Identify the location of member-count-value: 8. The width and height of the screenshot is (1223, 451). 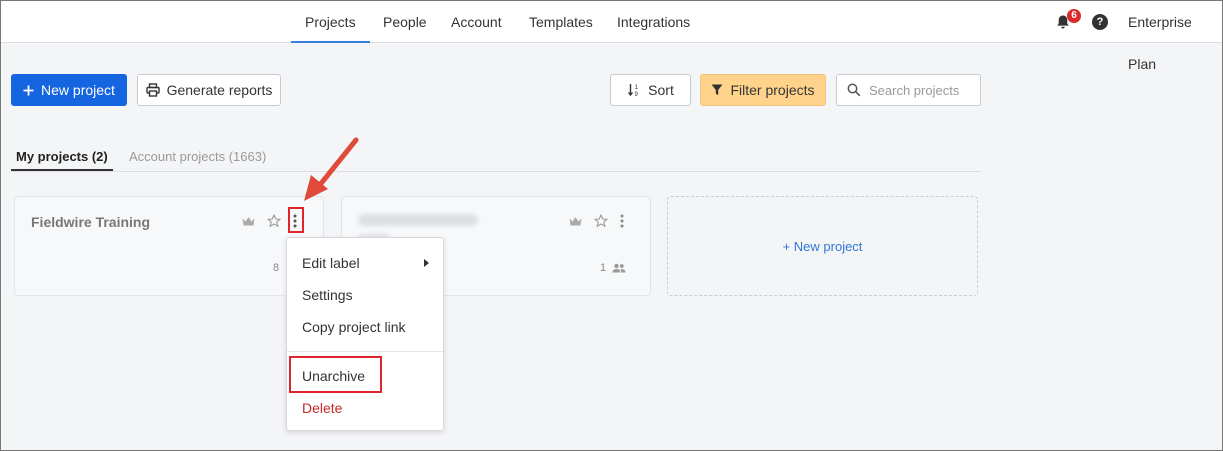
(276, 268).